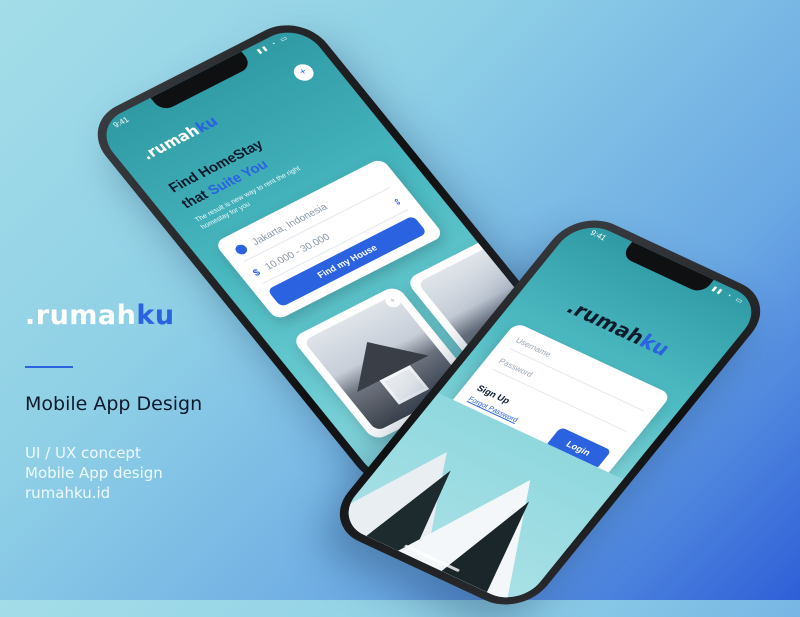 The height and width of the screenshot is (617, 800). What do you see at coordinates (241, 249) in the screenshot?
I see `location-pin-icon: ⬤` at bounding box center [241, 249].